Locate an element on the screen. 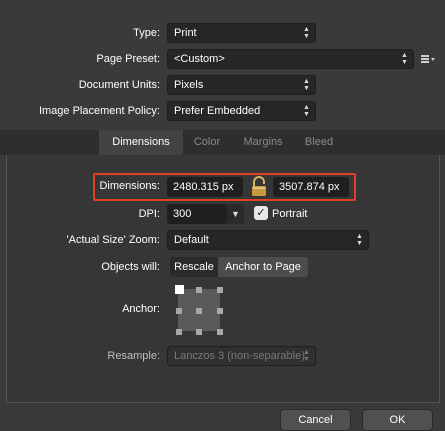  actual-size-zoom-label: 'Actual Size' Zoom: is located at coordinates (113, 240).